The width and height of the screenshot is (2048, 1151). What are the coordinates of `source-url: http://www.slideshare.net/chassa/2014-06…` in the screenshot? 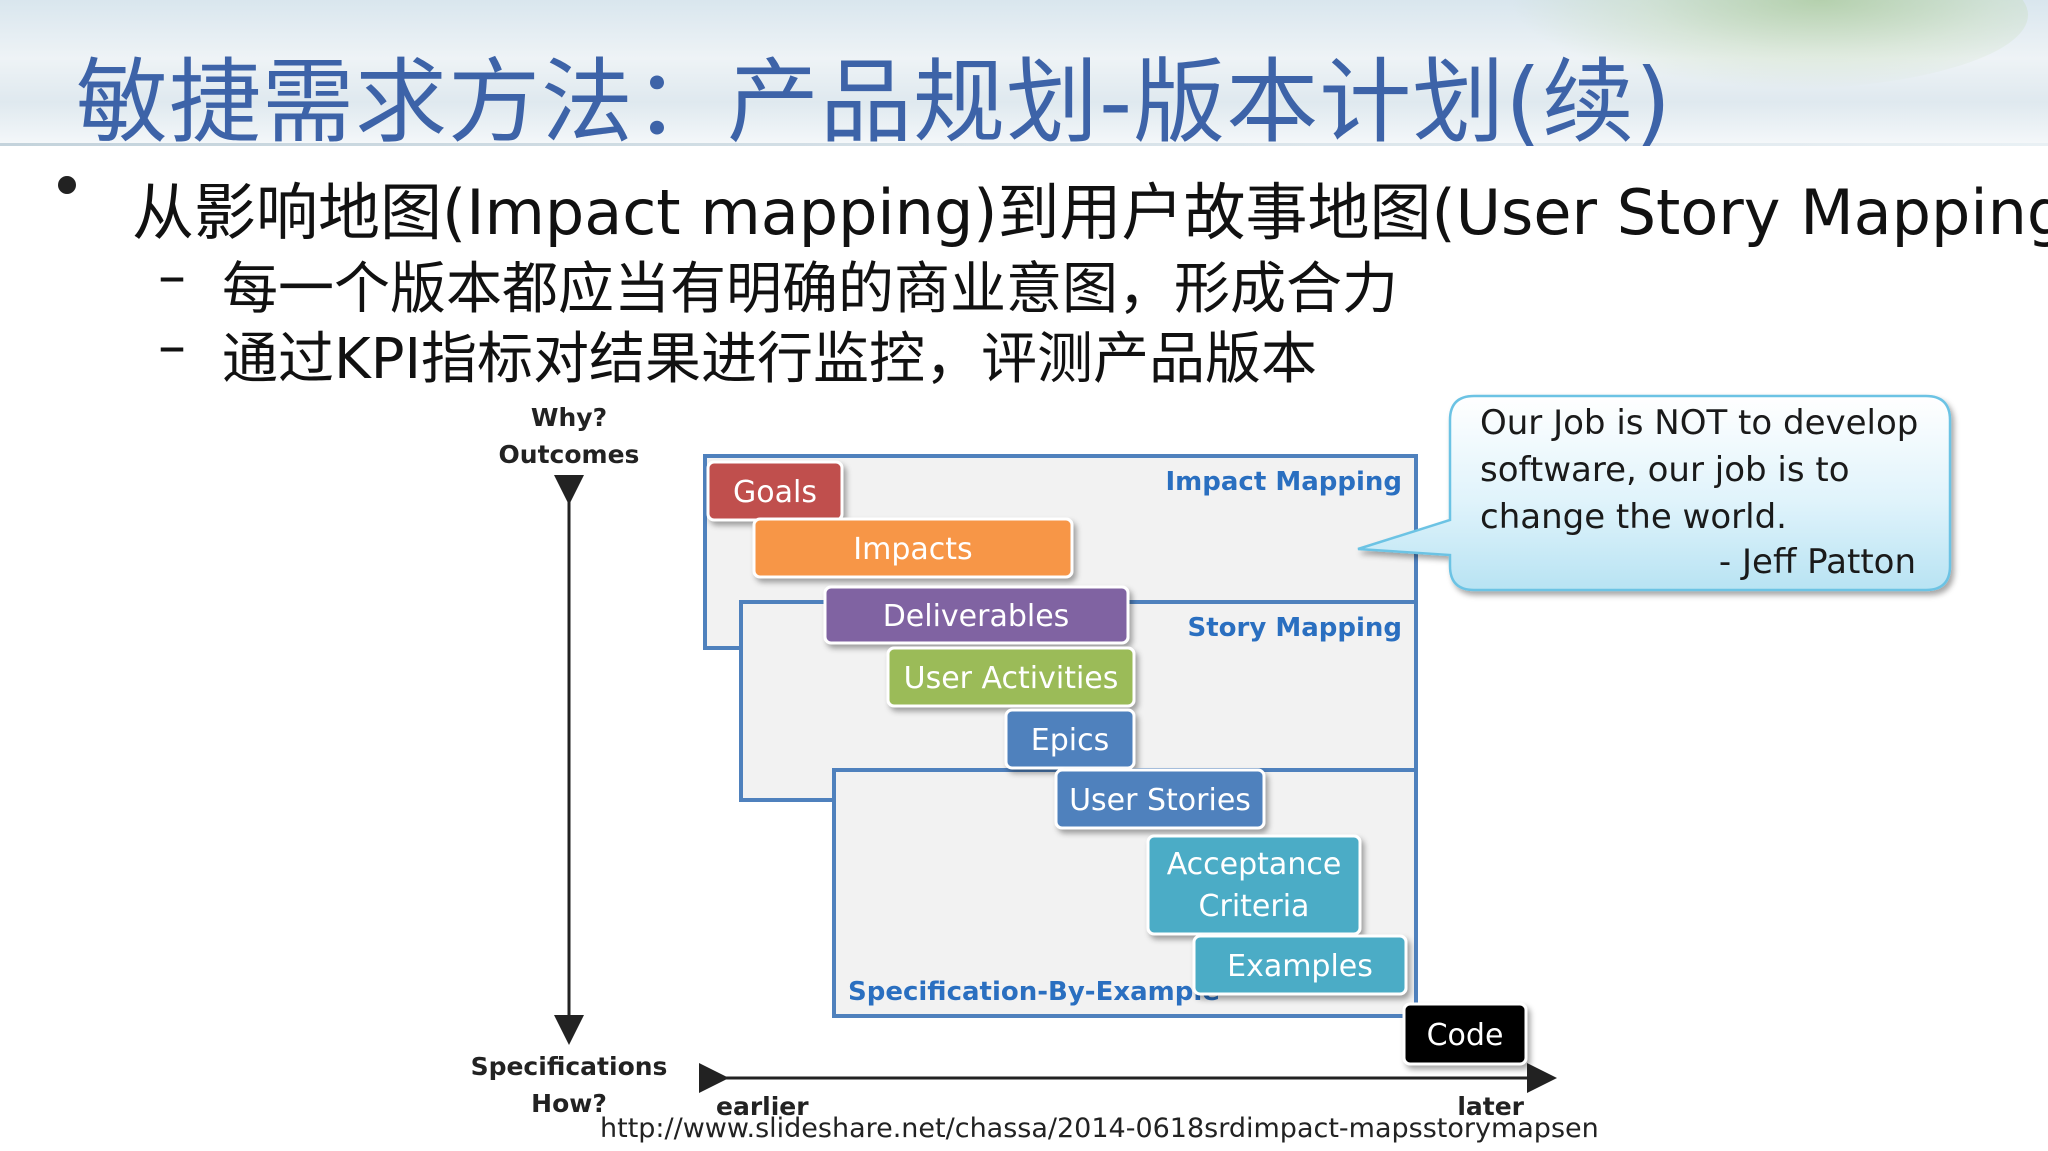 It's located at (1099, 1128).